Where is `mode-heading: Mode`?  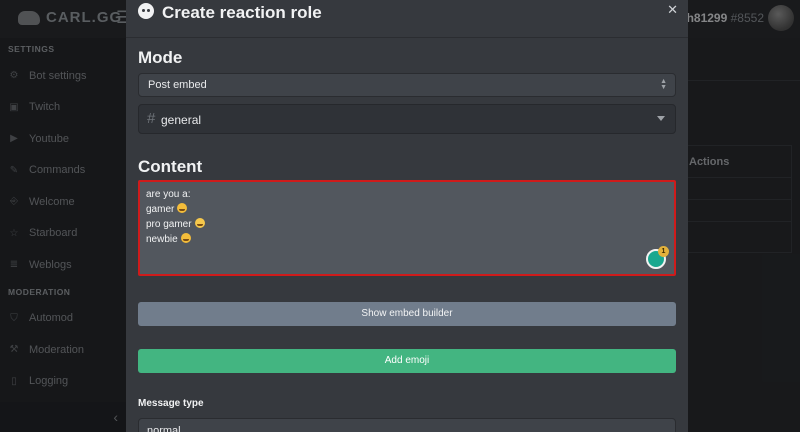 mode-heading: Mode is located at coordinates (160, 57).